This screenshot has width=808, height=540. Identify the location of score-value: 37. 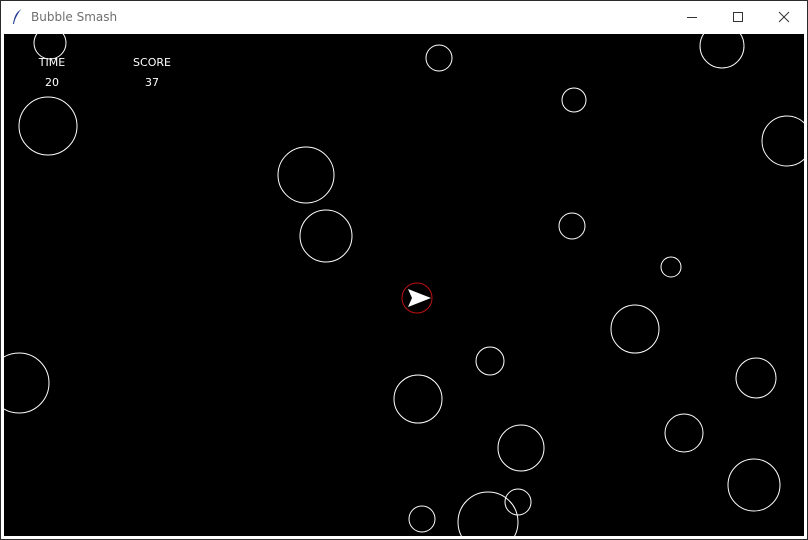
(152, 82).